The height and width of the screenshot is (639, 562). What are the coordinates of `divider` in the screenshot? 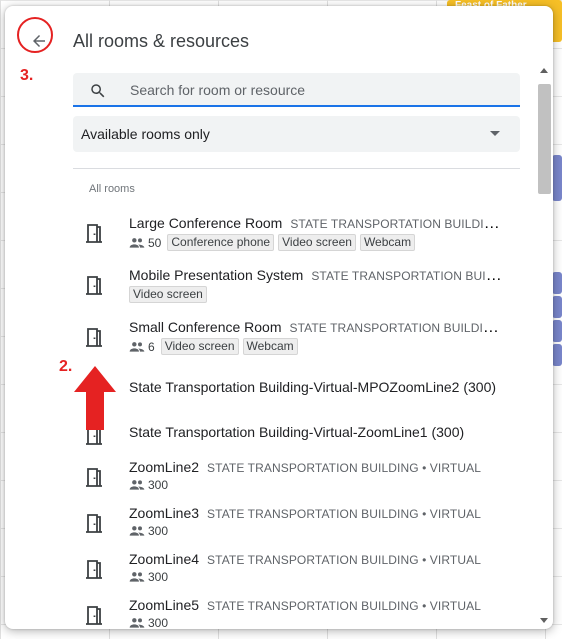 It's located at (296, 168).